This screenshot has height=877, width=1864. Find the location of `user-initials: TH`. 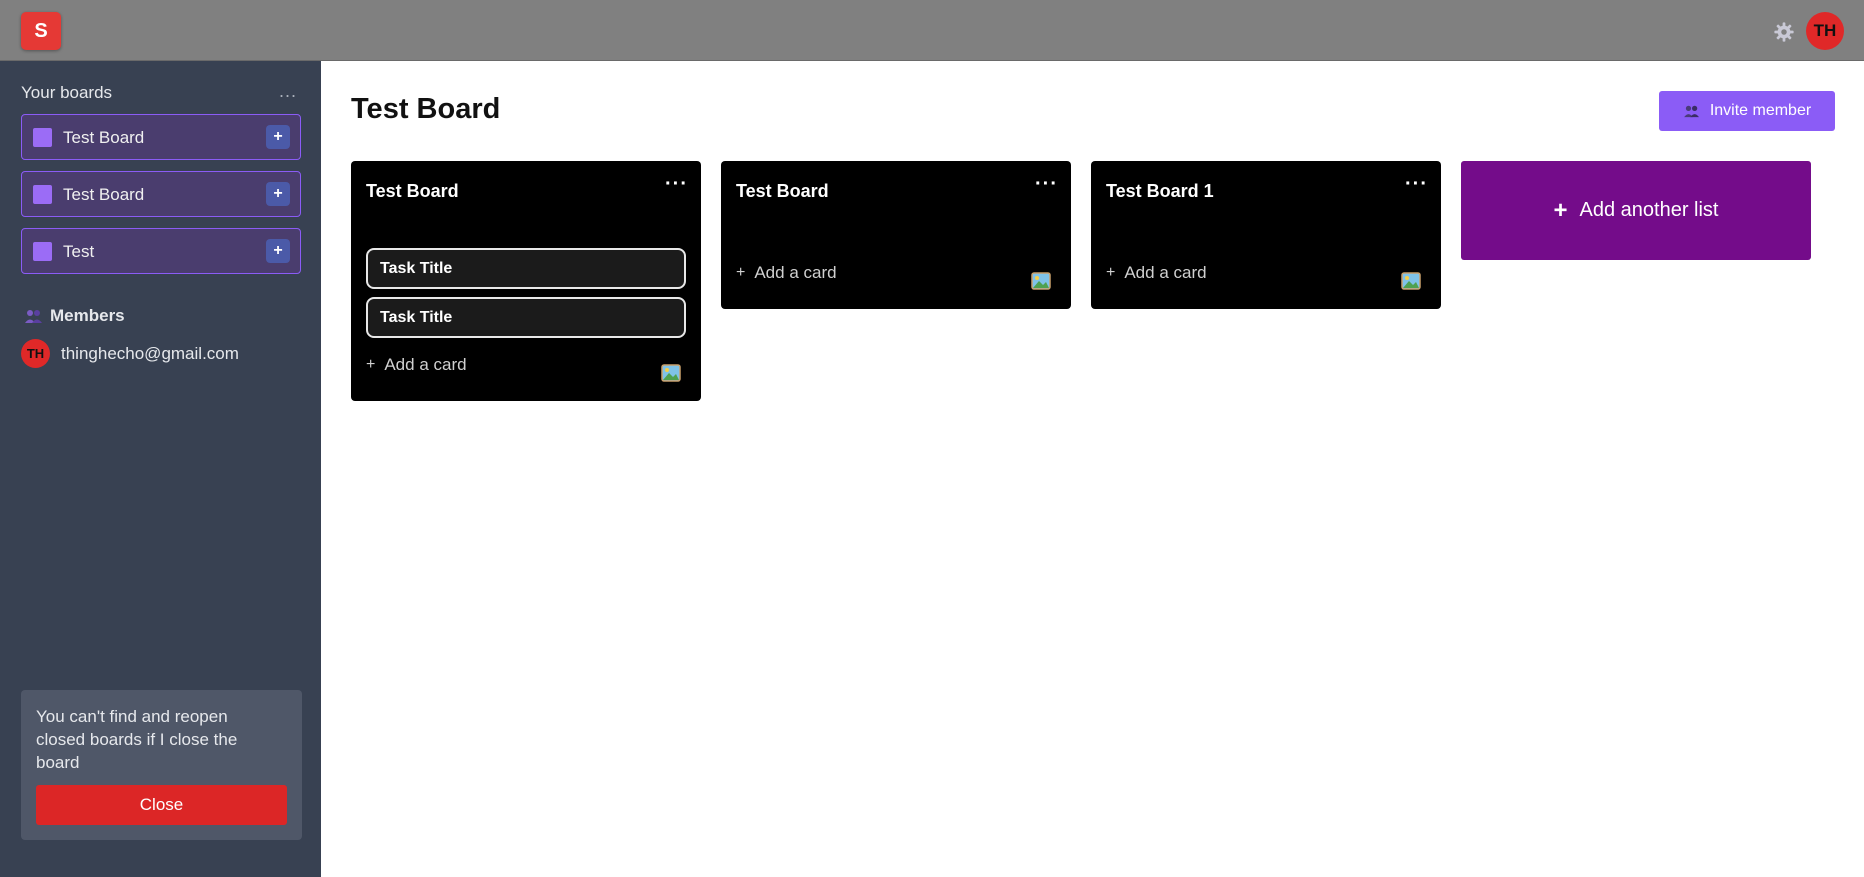

user-initials: TH is located at coordinates (1825, 30).